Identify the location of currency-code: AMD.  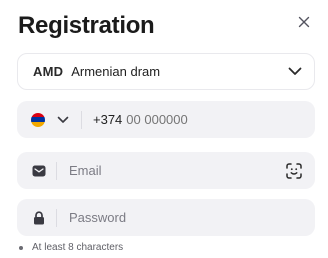
(48, 71).